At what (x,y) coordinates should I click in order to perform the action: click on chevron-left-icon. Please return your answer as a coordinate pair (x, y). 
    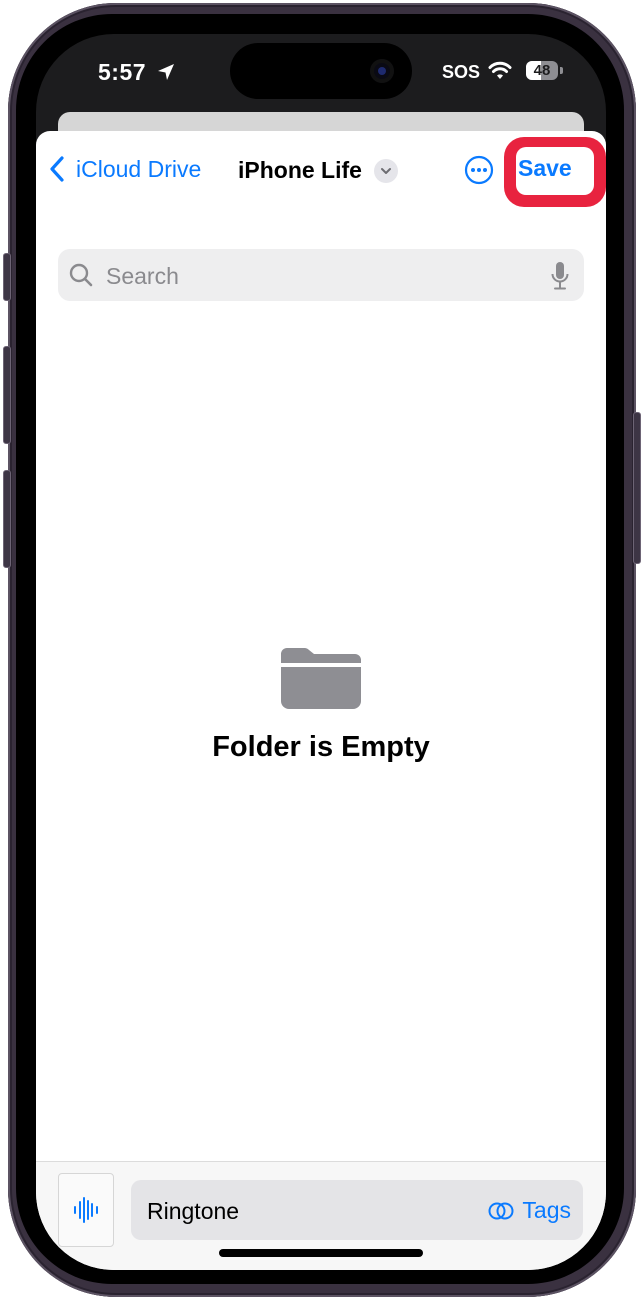
    Looking at the image, I should click on (57, 169).